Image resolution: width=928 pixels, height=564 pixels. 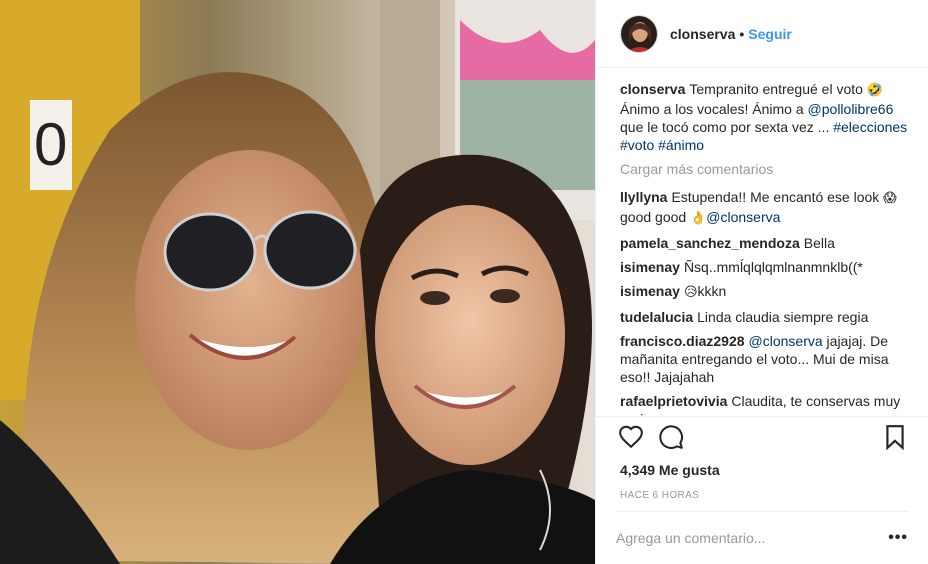 I want to click on caption-mention-link: @pollolibre66, so click(x=851, y=109).